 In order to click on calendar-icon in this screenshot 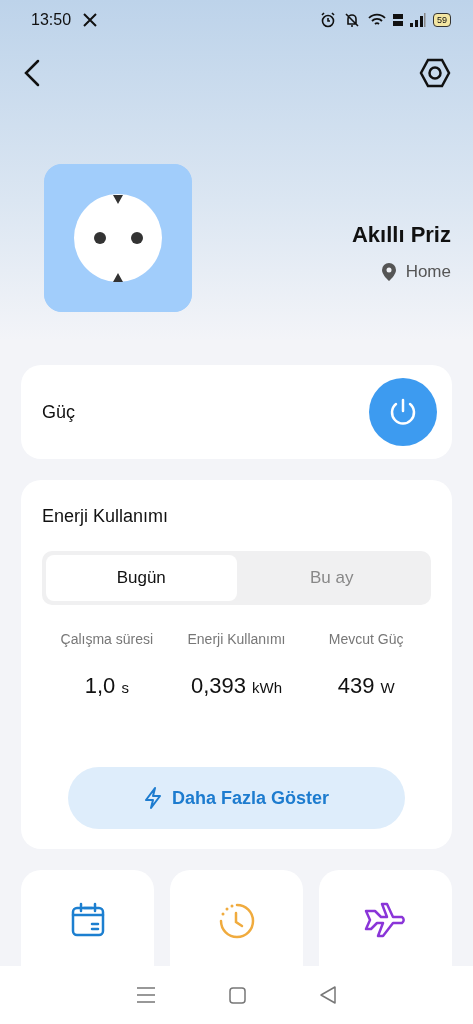, I will do `click(87, 920)`.